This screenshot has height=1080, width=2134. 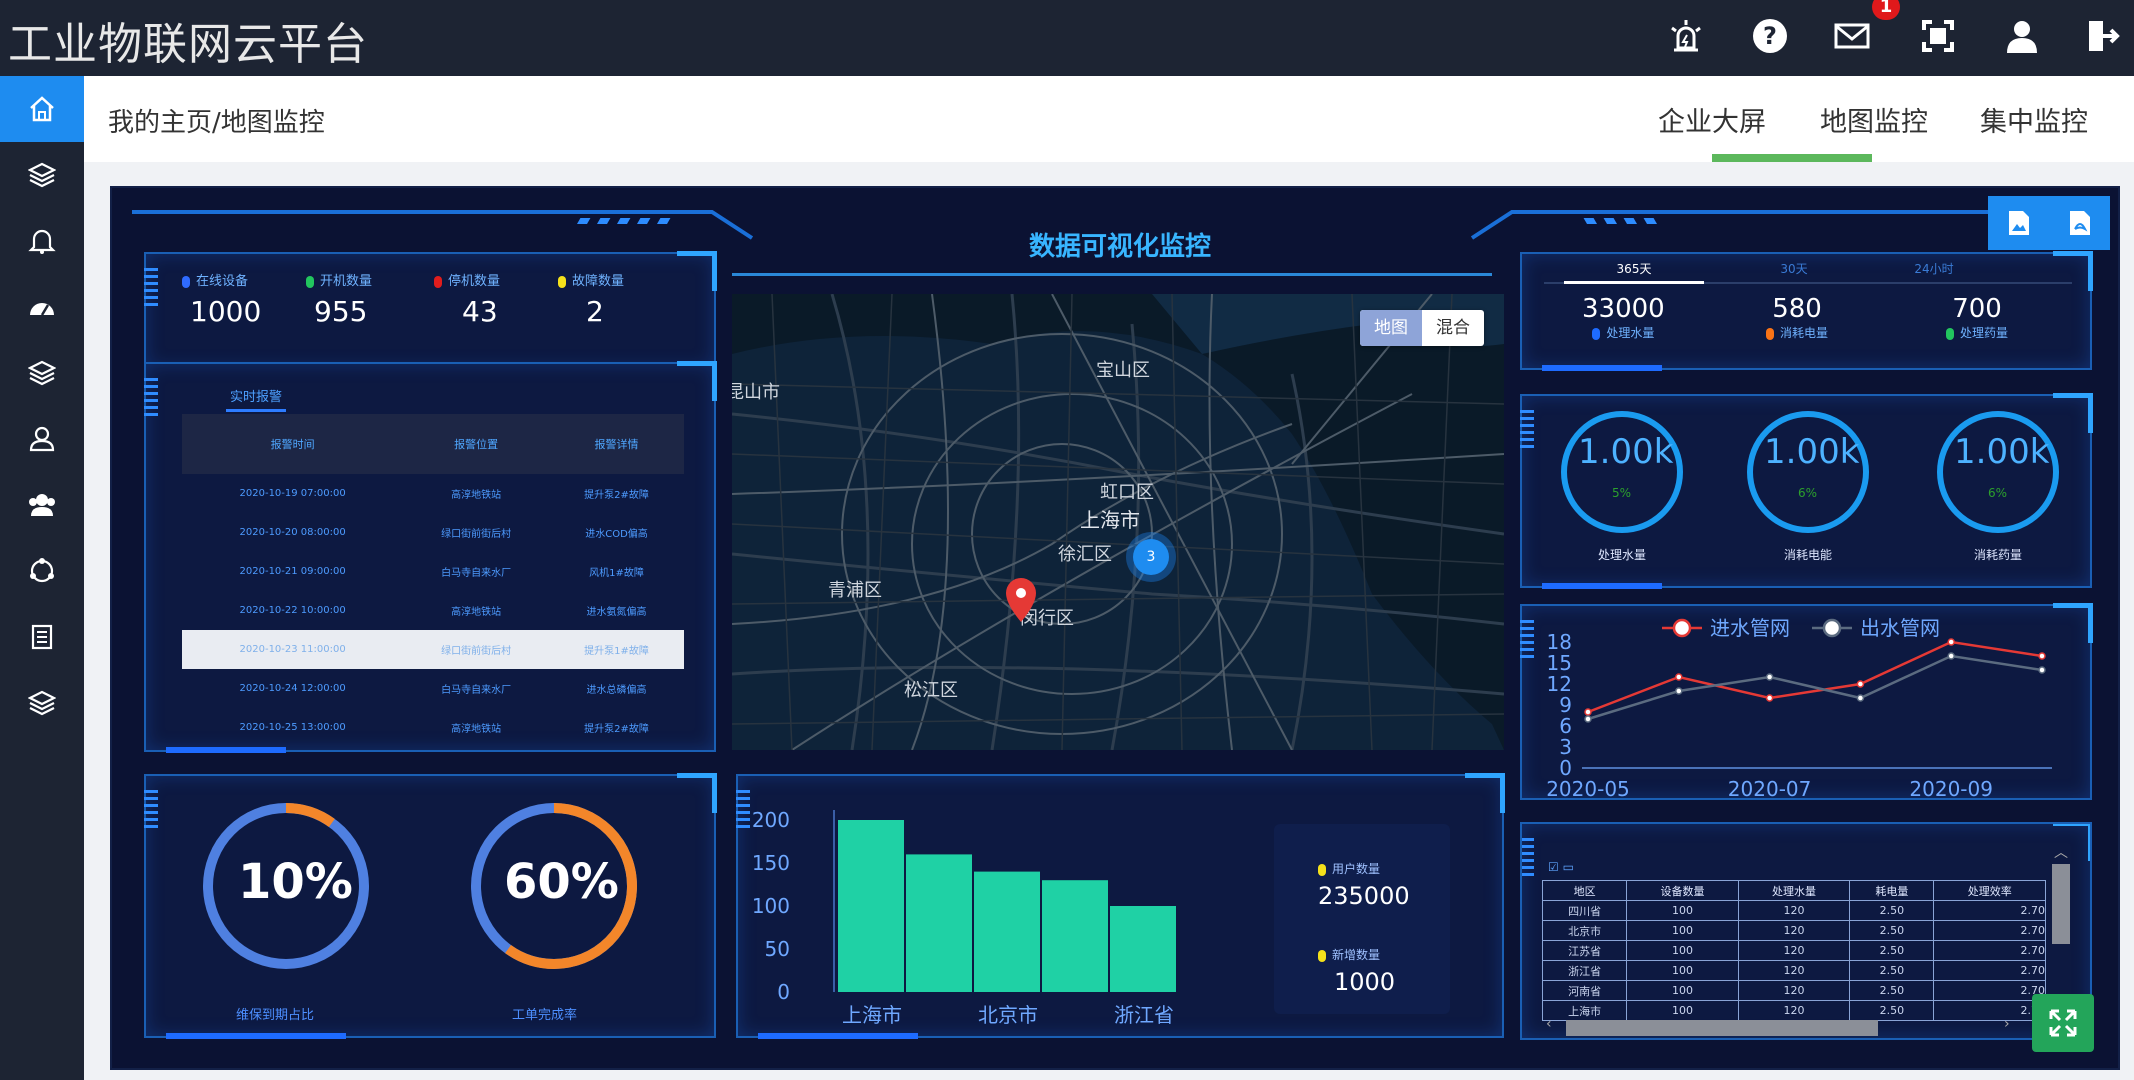 I want to click on scroll-right-arrow-icon: ›, so click(x=2007, y=1024).